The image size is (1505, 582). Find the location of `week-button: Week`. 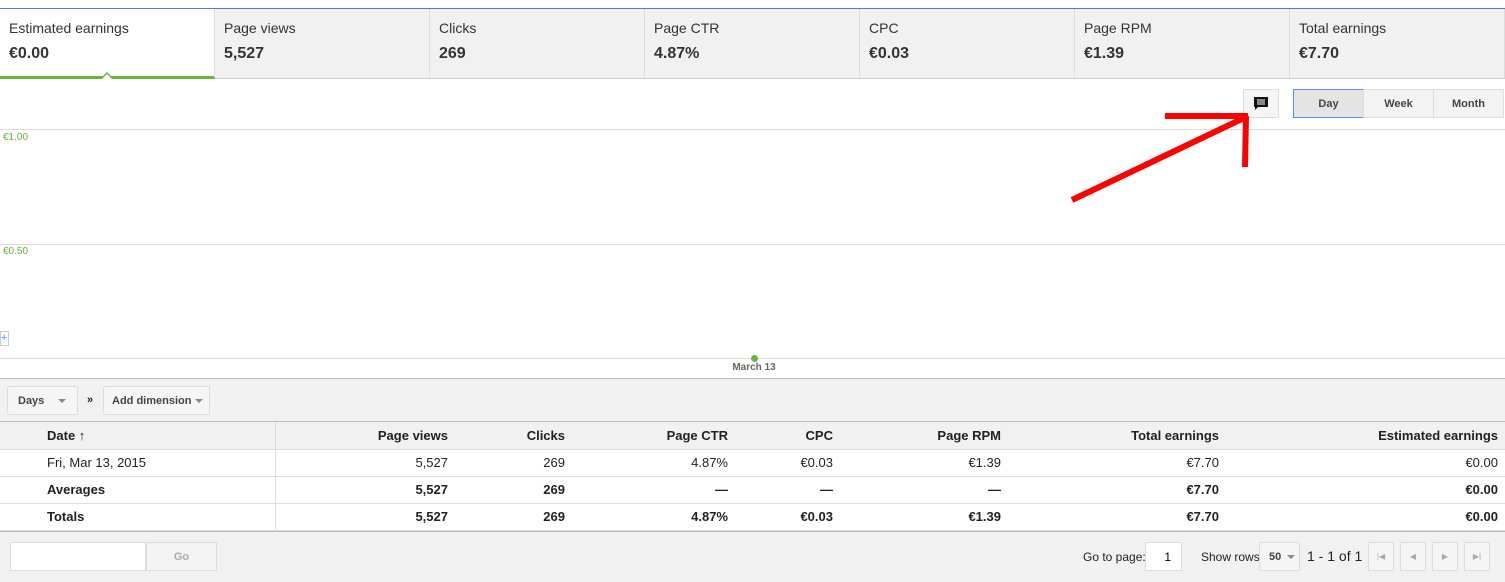

week-button: Week is located at coordinates (1398, 103).